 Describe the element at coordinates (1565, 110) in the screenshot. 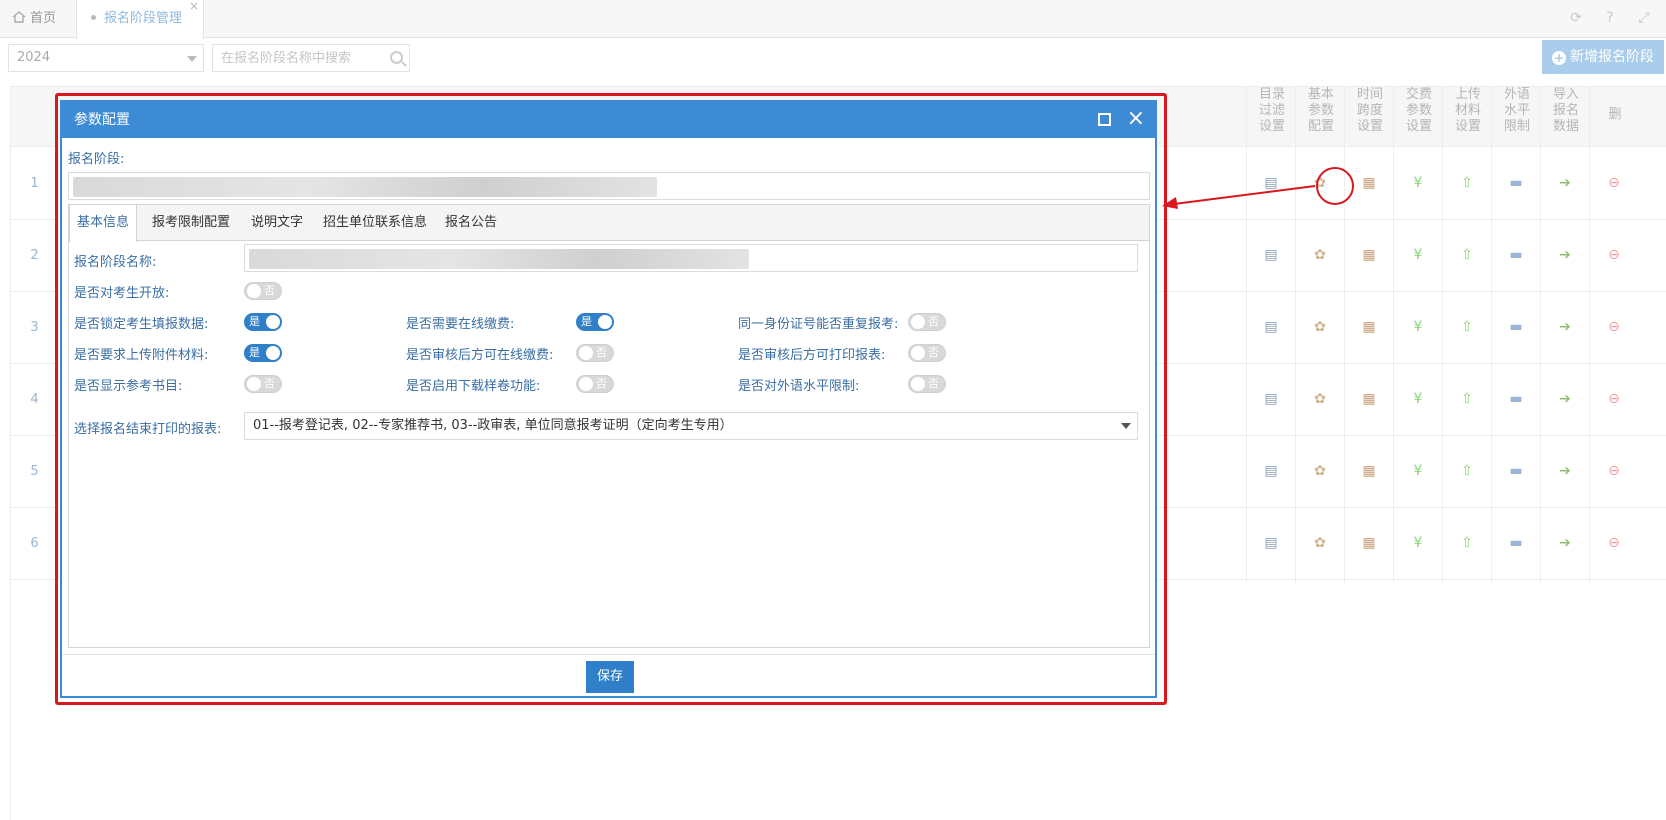

I see `column-header: 导入 报名 数据` at that location.